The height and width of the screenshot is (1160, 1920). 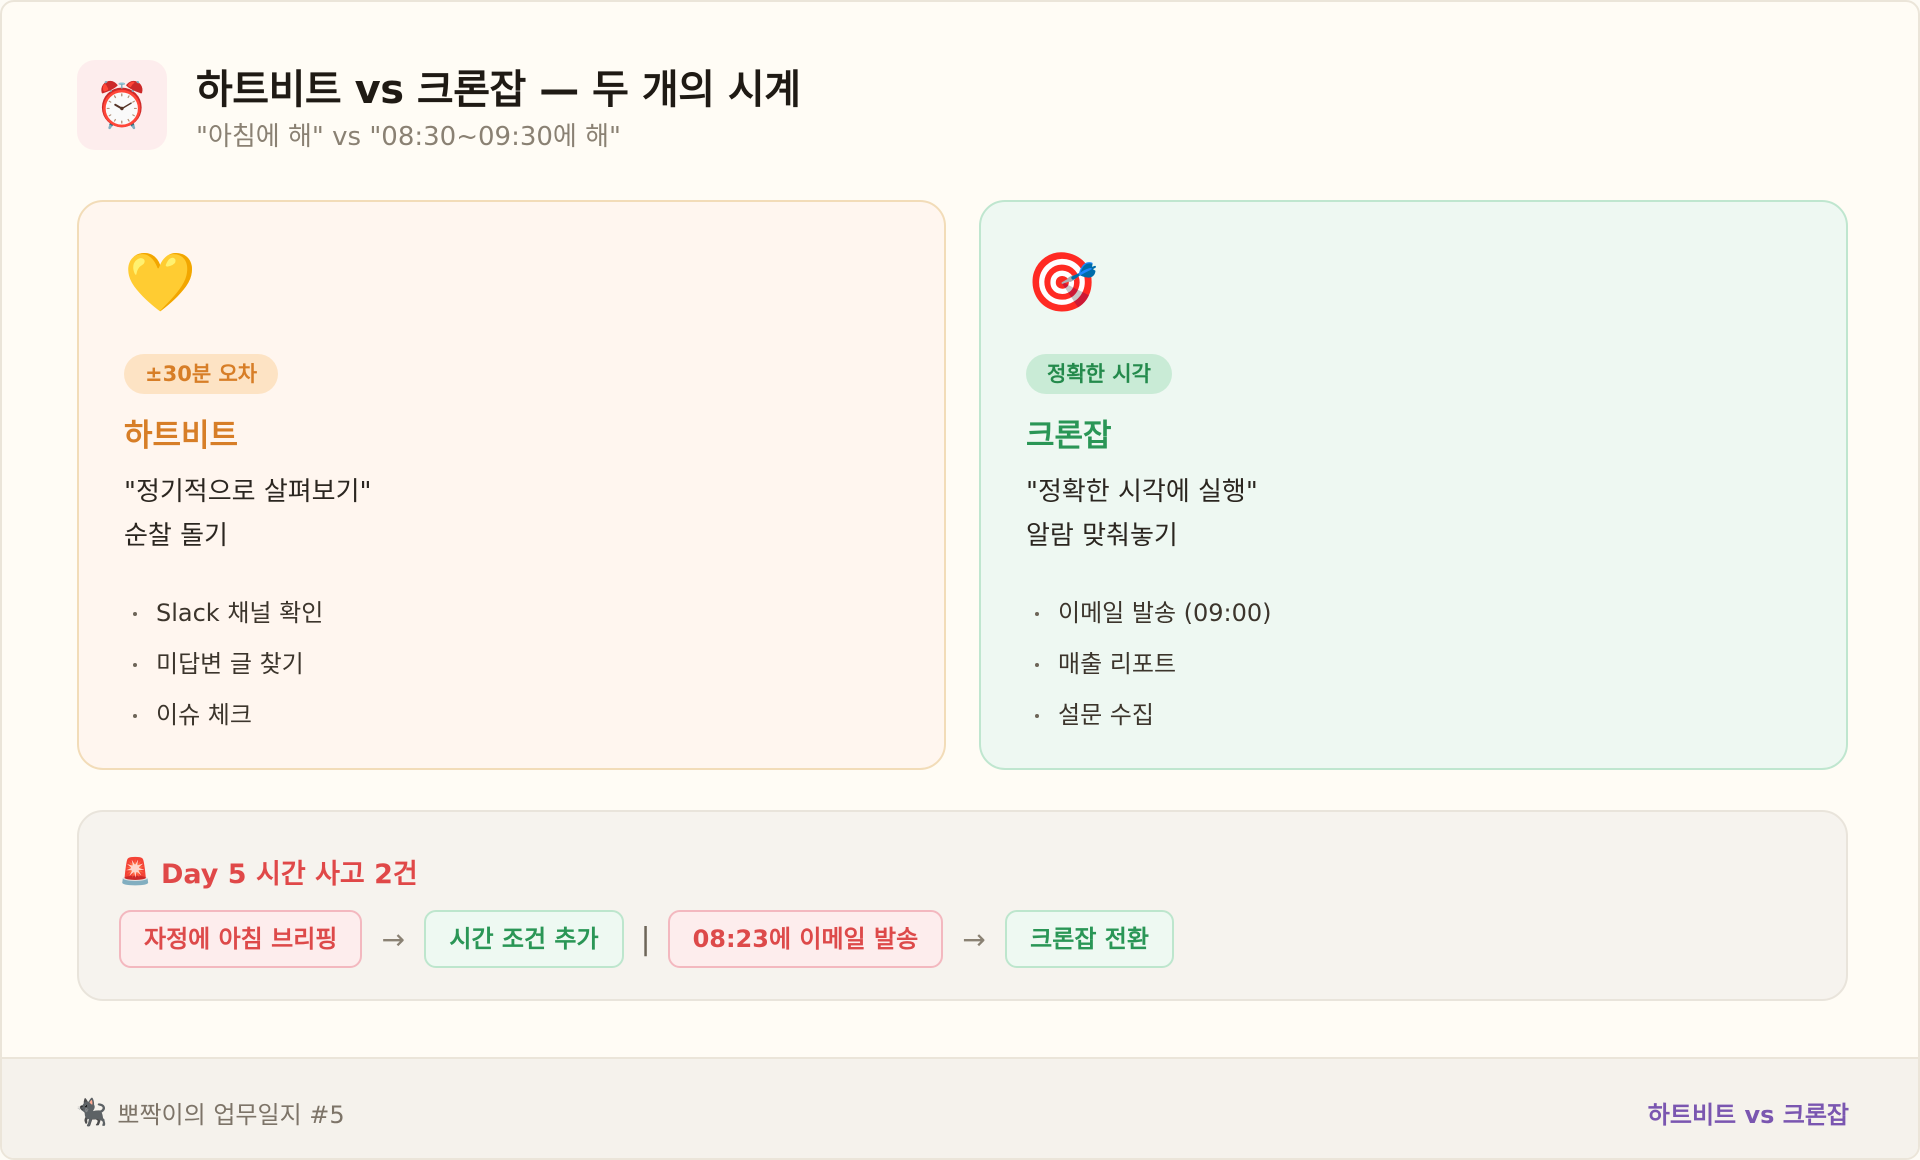 I want to click on siren-icon: 🚨, so click(x=135, y=871).